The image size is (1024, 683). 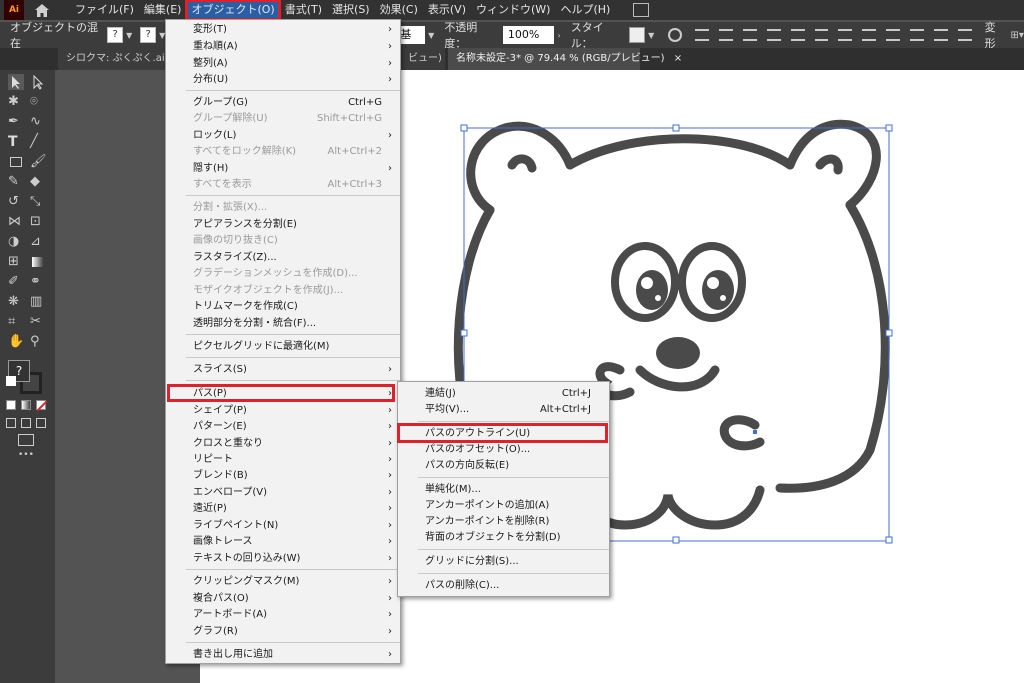 What do you see at coordinates (585, 10) in the screenshot?
I see `menu-help: ヘルプ(H)` at bounding box center [585, 10].